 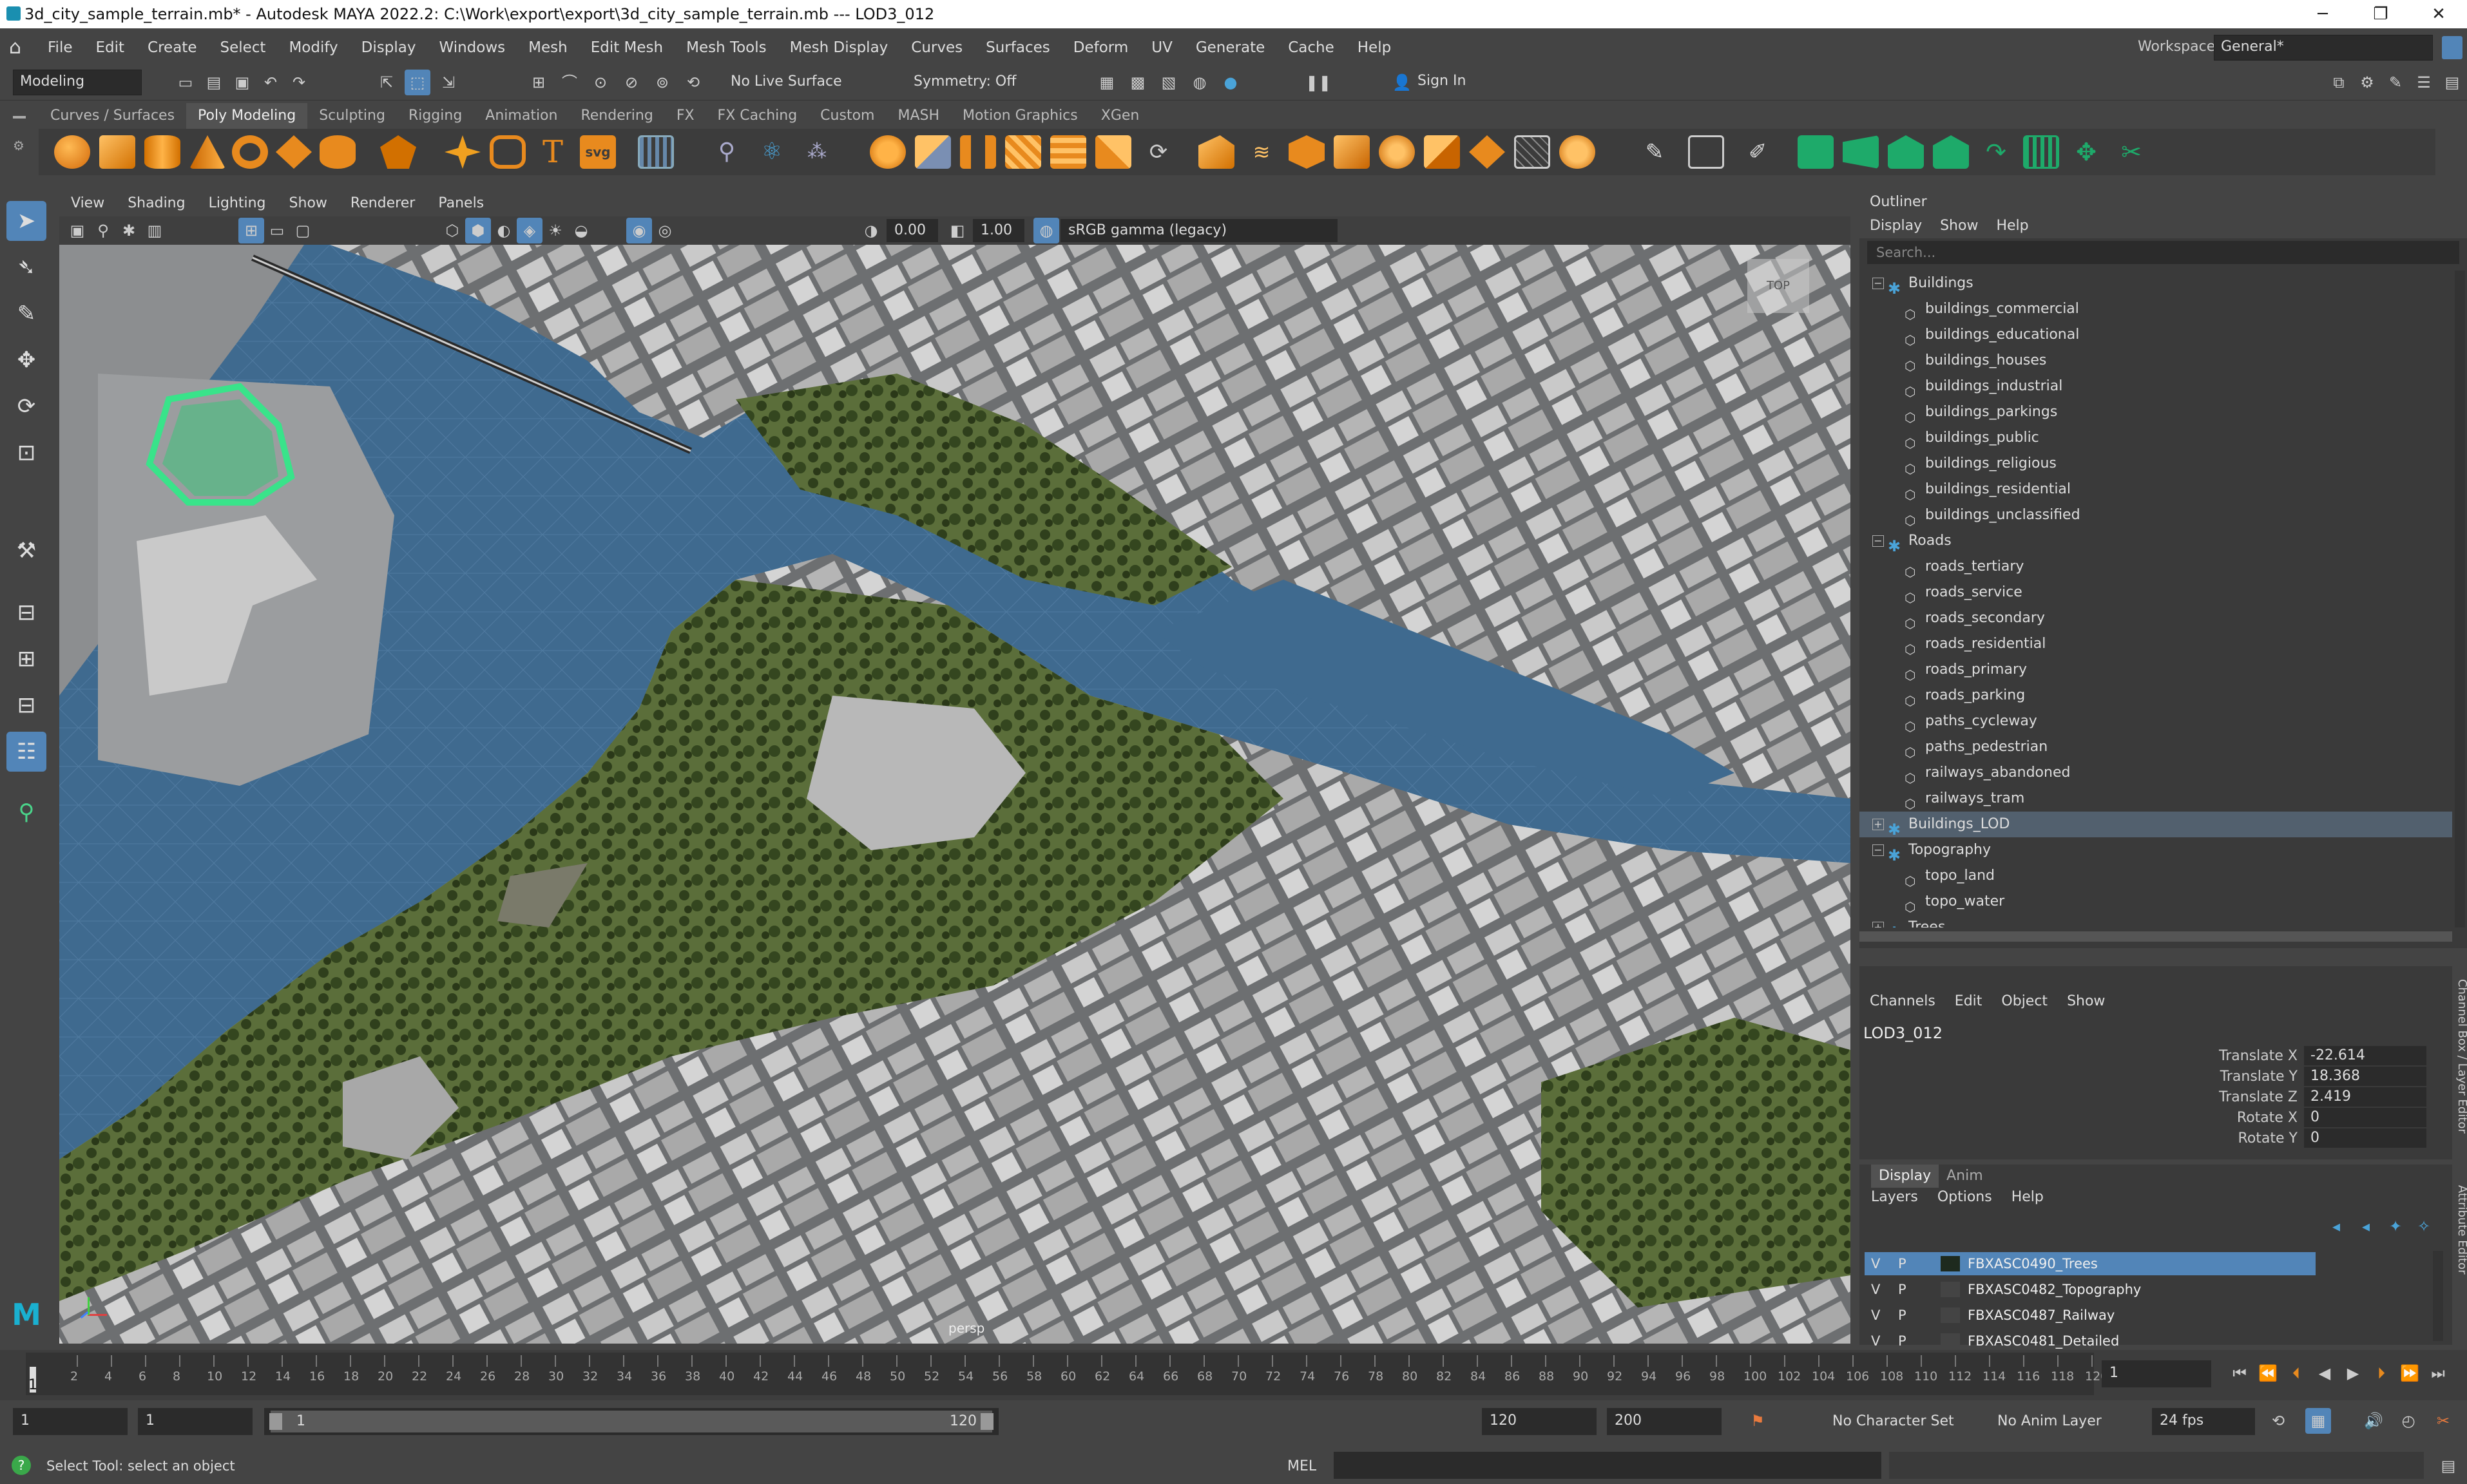 What do you see at coordinates (22, 141) in the screenshot?
I see `shelf-options: ⚙` at bounding box center [22, 141].